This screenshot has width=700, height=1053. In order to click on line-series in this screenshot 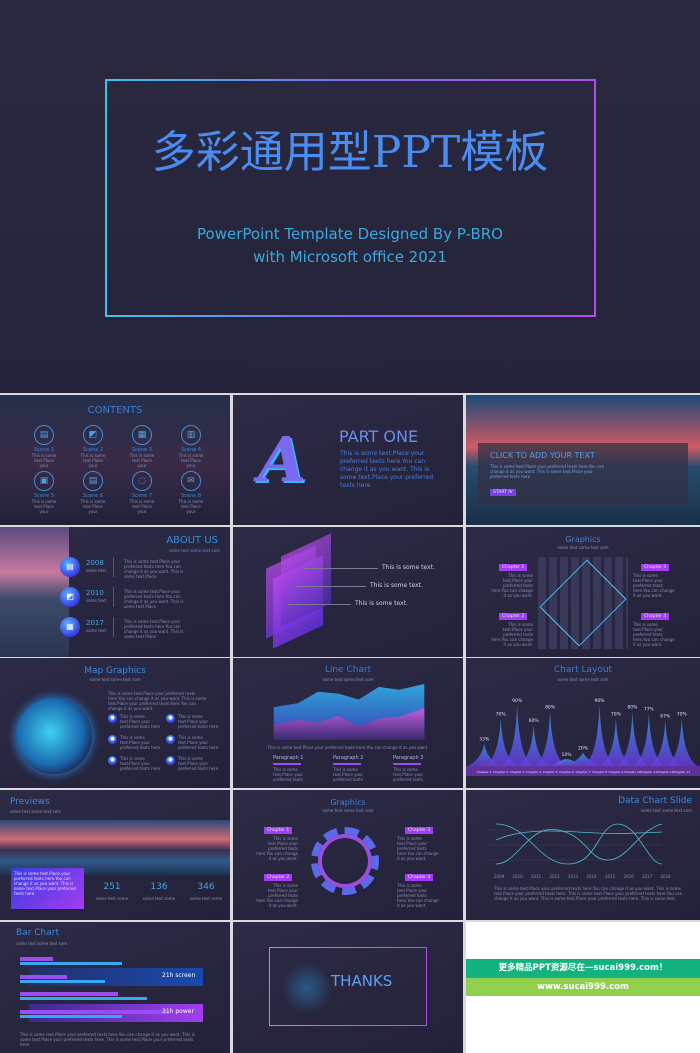, I will do `click(578, 835)`.